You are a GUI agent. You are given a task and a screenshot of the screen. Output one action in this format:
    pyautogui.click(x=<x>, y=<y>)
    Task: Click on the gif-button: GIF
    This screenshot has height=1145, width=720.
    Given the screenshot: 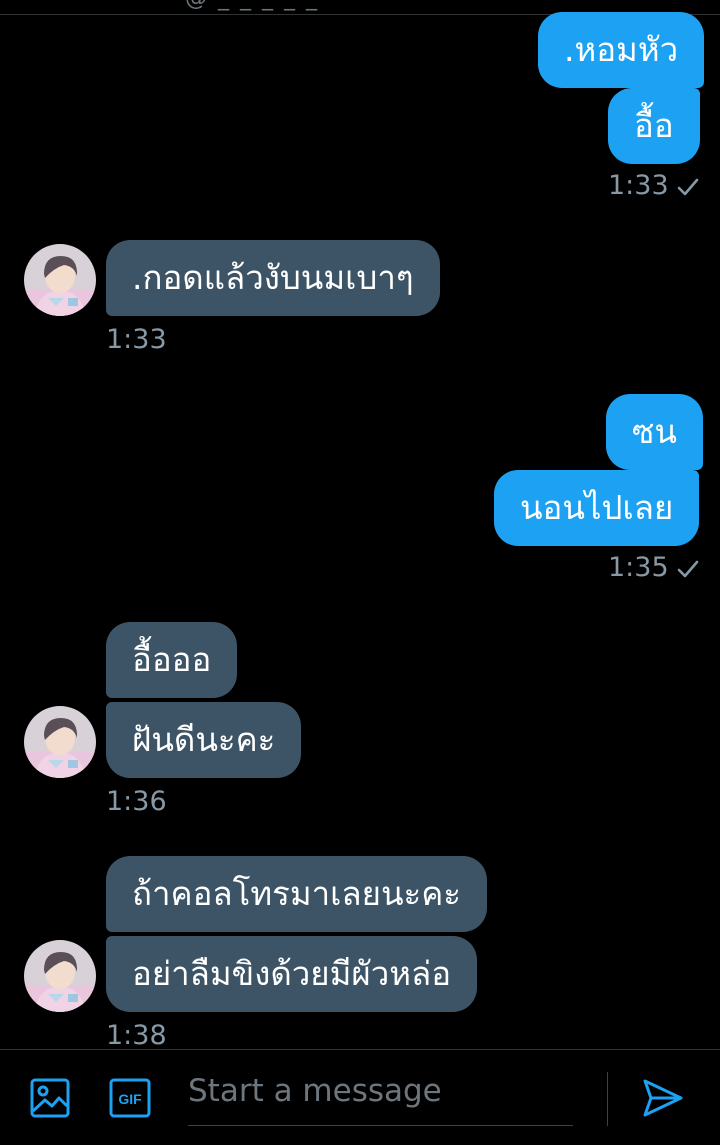 What is the action you would take?
    pyautogui.click(x=130, y=1098)
    